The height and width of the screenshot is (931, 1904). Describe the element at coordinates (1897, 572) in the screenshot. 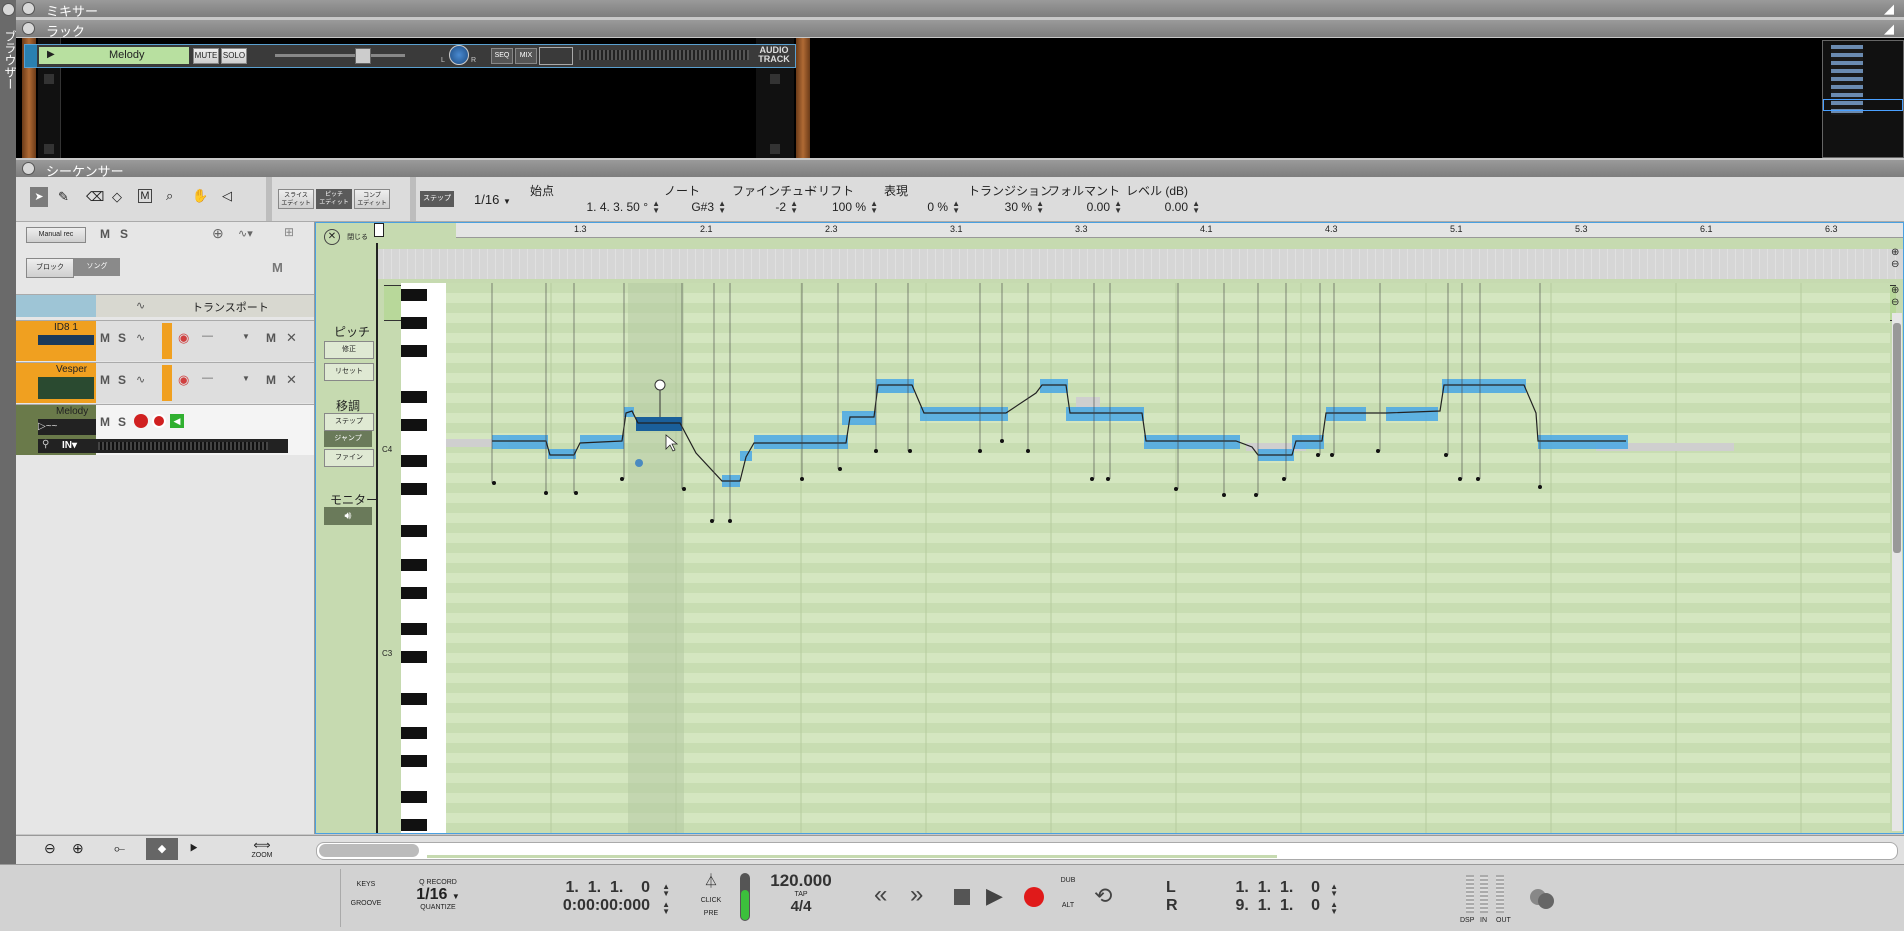

I see `vertical-scrollbar` at that location.